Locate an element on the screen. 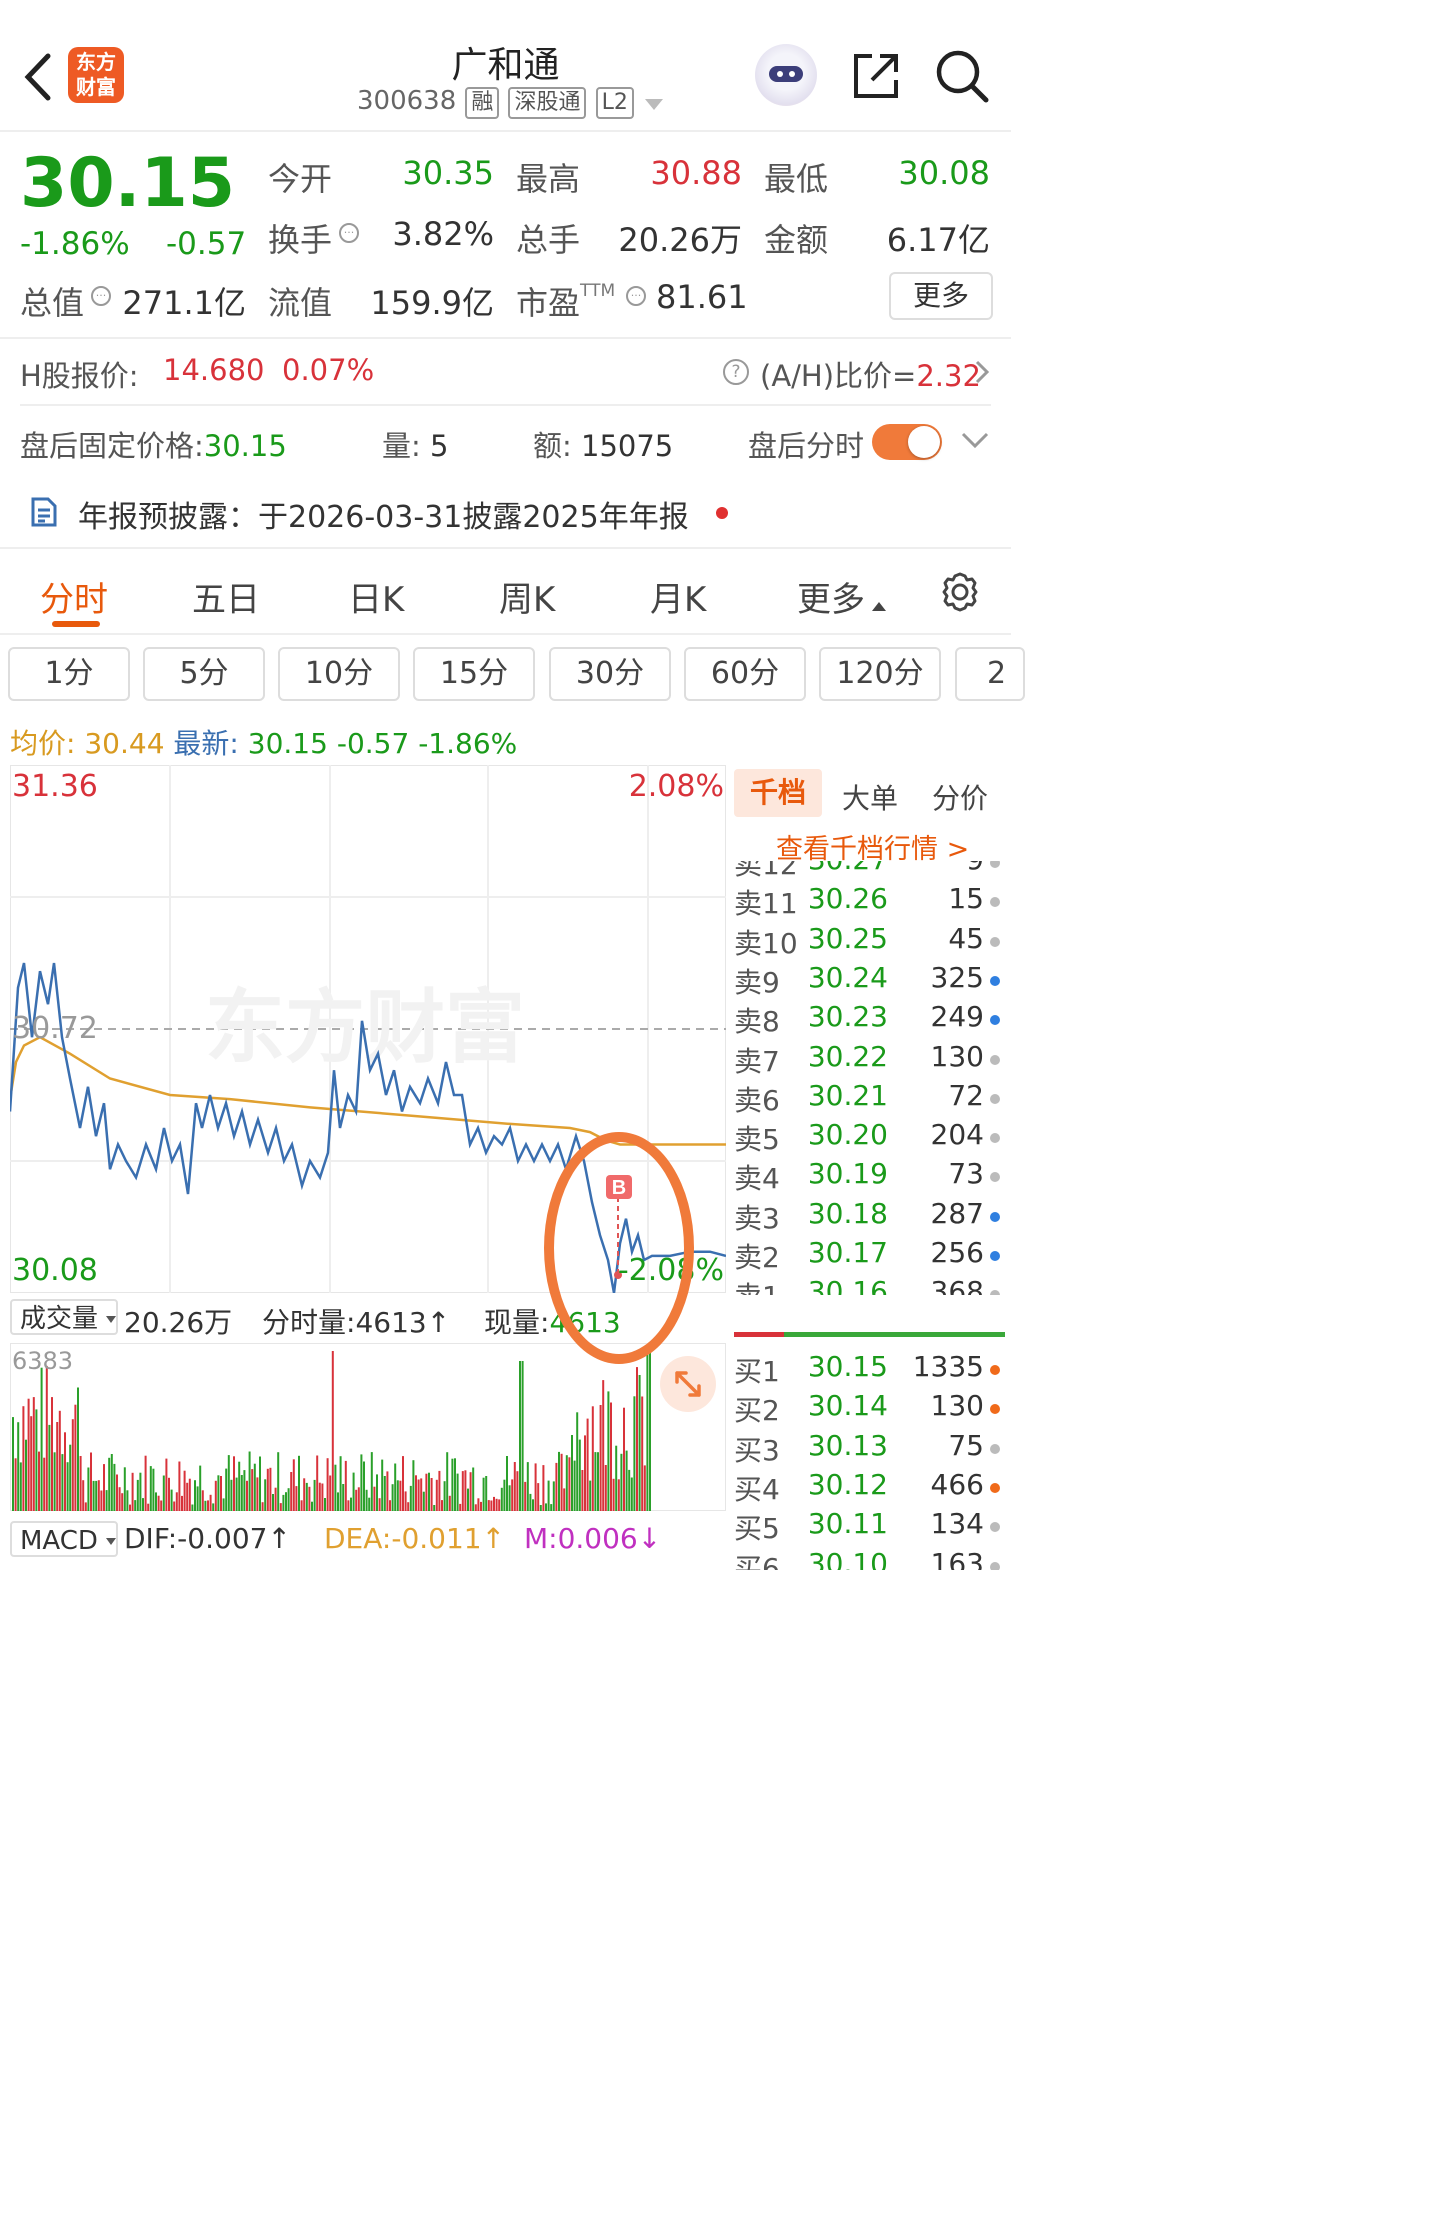 Image resolution: width=1440 pixels, height=2236 pixels. orderbook-row: 卖7 30.22 130 is located at coordinates (869, 1058).